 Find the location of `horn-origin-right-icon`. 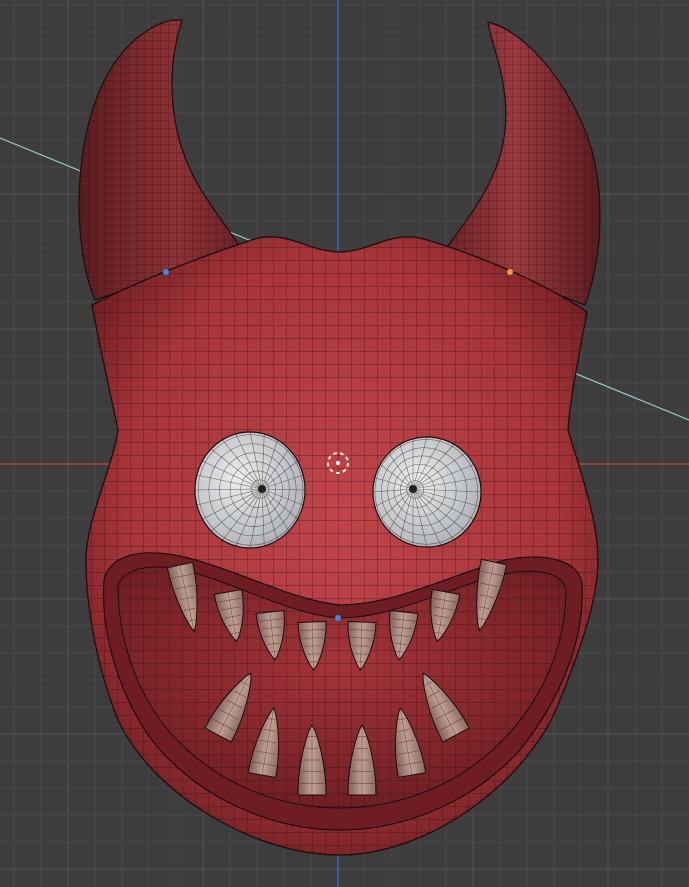

horn-origin-right-icon is located at coordinates (510, 272).